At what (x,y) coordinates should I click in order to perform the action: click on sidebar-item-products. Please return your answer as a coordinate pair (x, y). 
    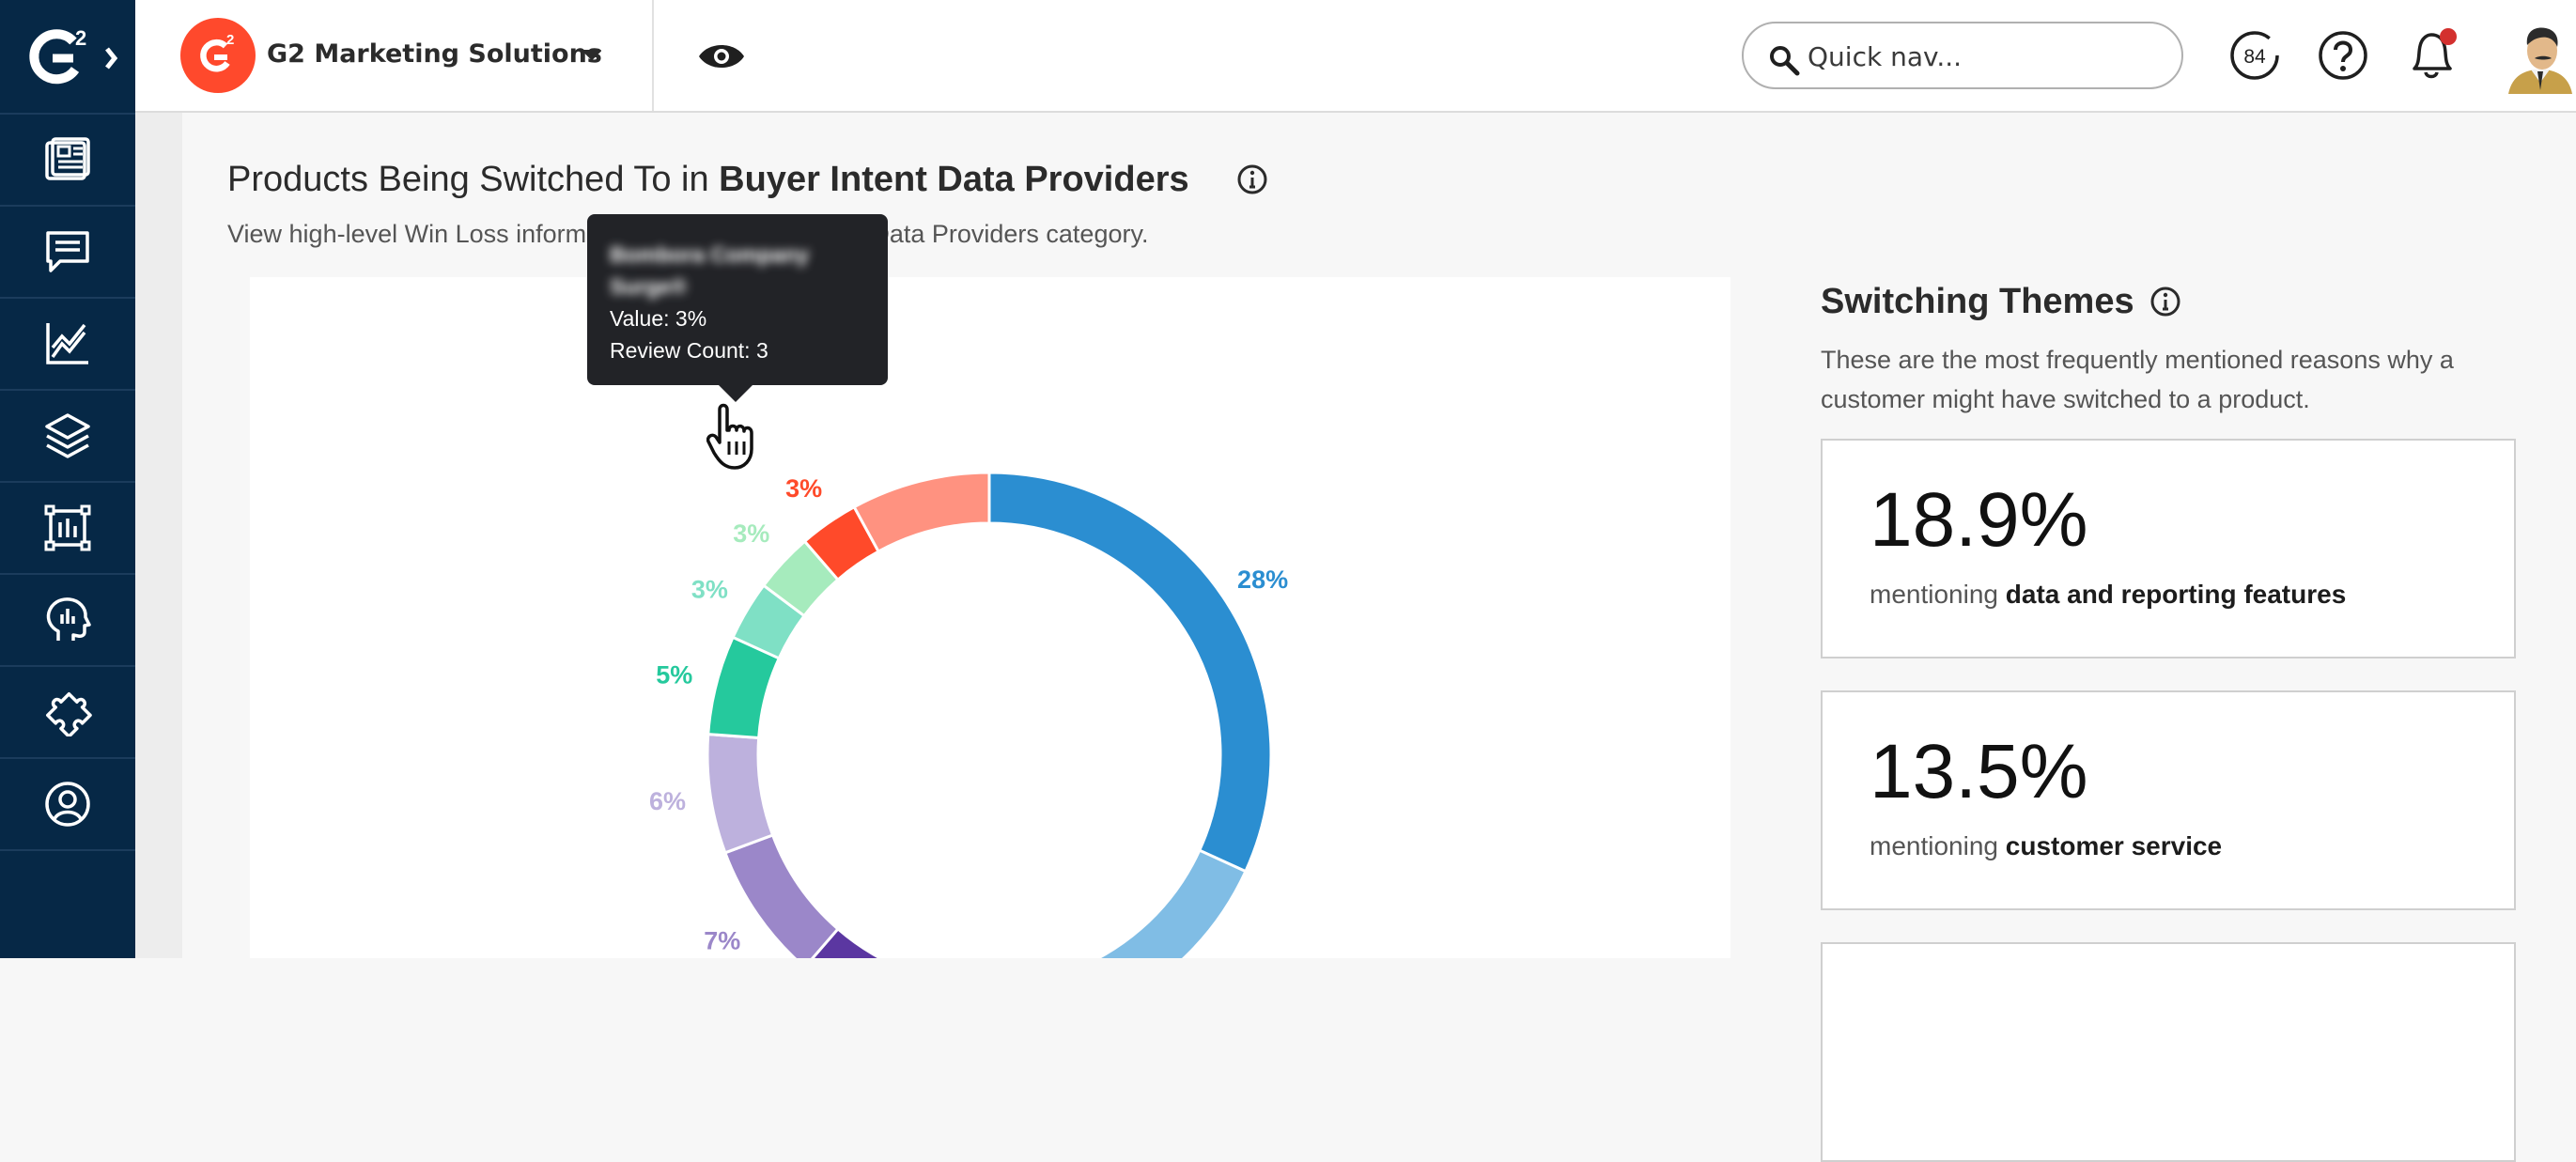
    Looking at the image, I should click on (68, 437).